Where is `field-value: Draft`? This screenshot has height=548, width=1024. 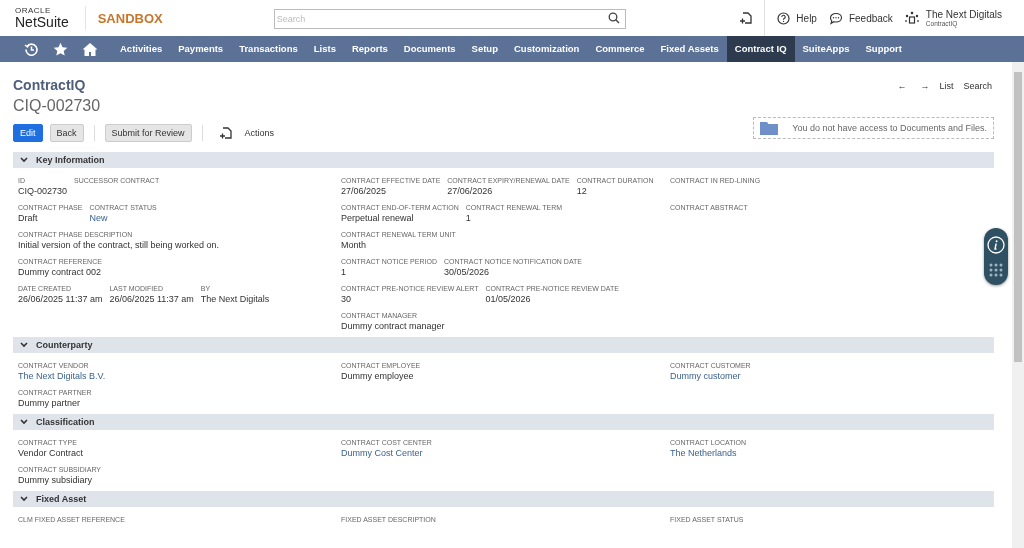
field-value: Draft is located at coordinates (28, 218).